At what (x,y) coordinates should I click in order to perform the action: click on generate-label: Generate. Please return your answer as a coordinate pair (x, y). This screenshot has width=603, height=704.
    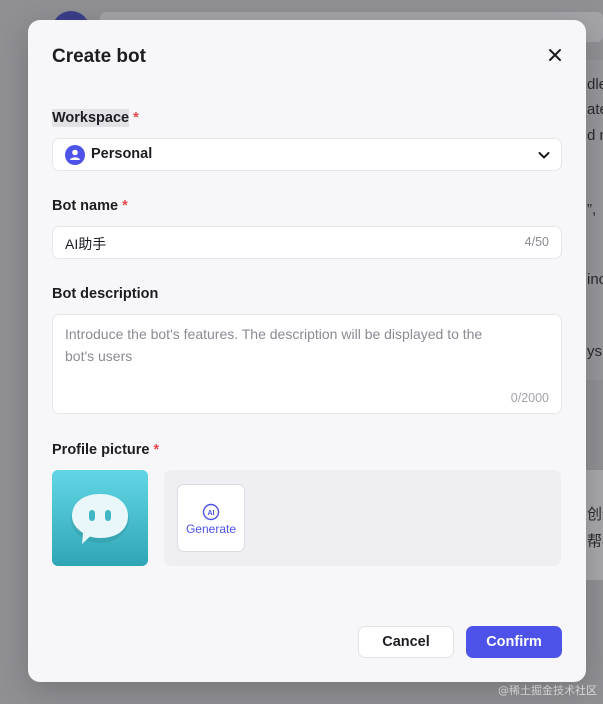
    Looking at the image, I should click on (211, 529).